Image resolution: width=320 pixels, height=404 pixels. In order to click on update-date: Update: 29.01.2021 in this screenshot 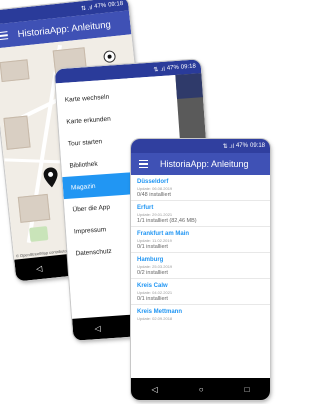, I will do `click(155, 214)`.